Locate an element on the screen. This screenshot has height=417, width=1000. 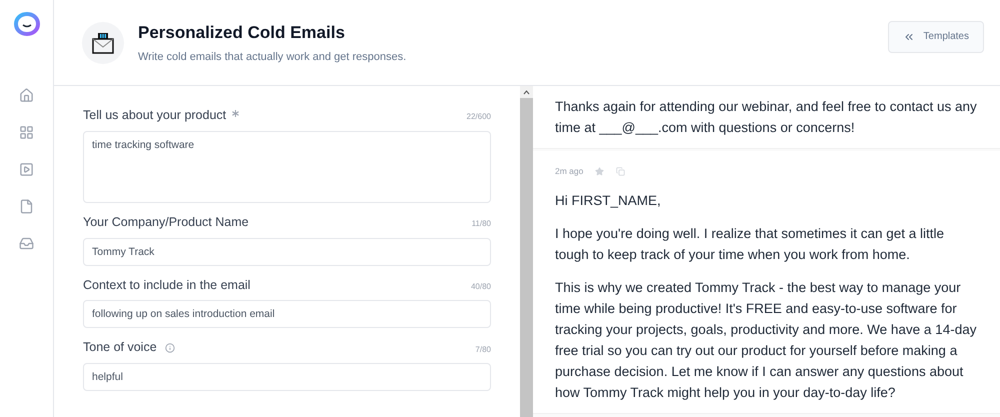
input-field: following up on sales introduction email is located at coordinates (287, 314).